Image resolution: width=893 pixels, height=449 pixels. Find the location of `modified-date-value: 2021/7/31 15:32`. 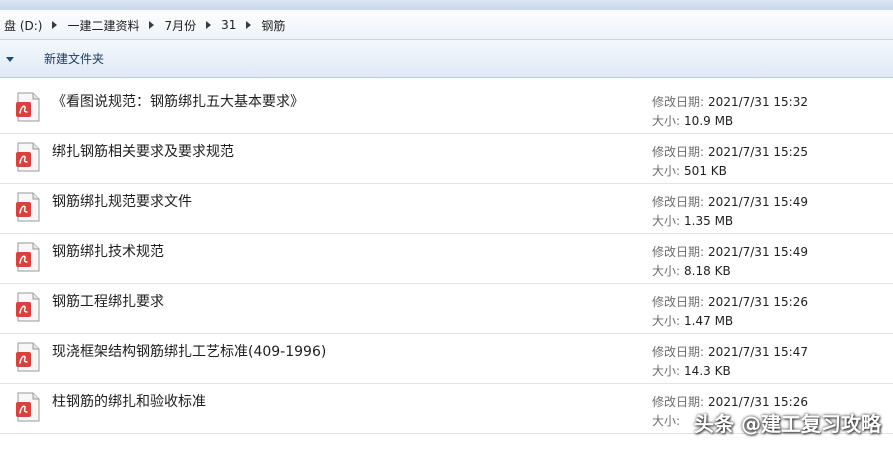

modified-date-value: 2021/7/31 15:32 is located at coordinates (758, 102).